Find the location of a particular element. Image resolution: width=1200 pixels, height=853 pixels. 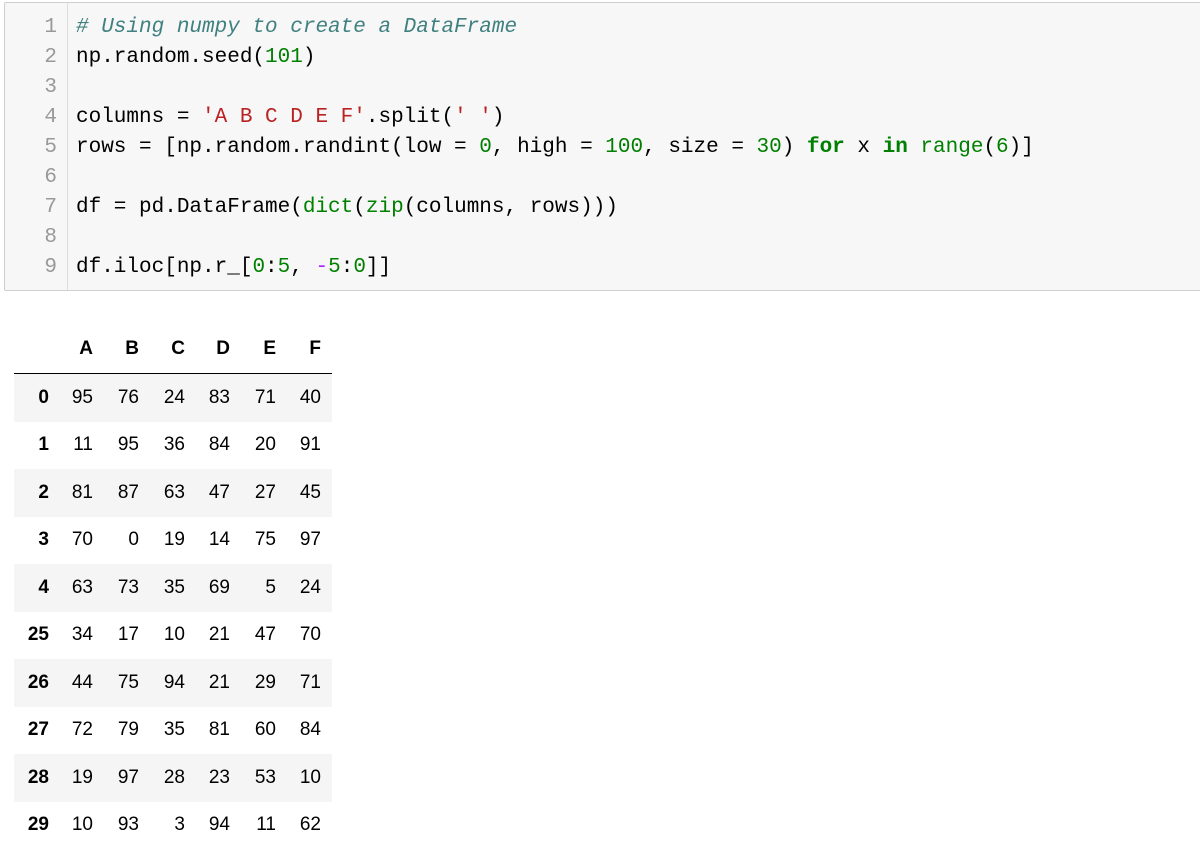

code-token: ]] is located at coordinates (378, 267).